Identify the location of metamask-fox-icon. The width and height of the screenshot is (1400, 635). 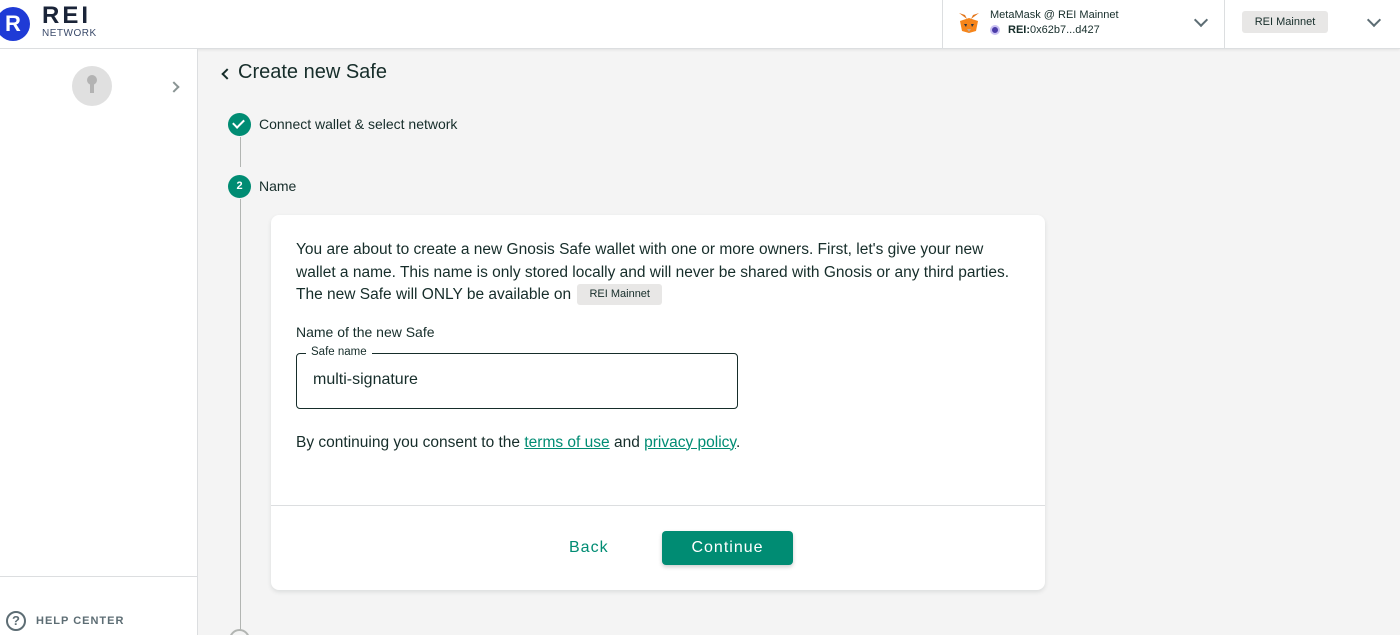
(969, 23).